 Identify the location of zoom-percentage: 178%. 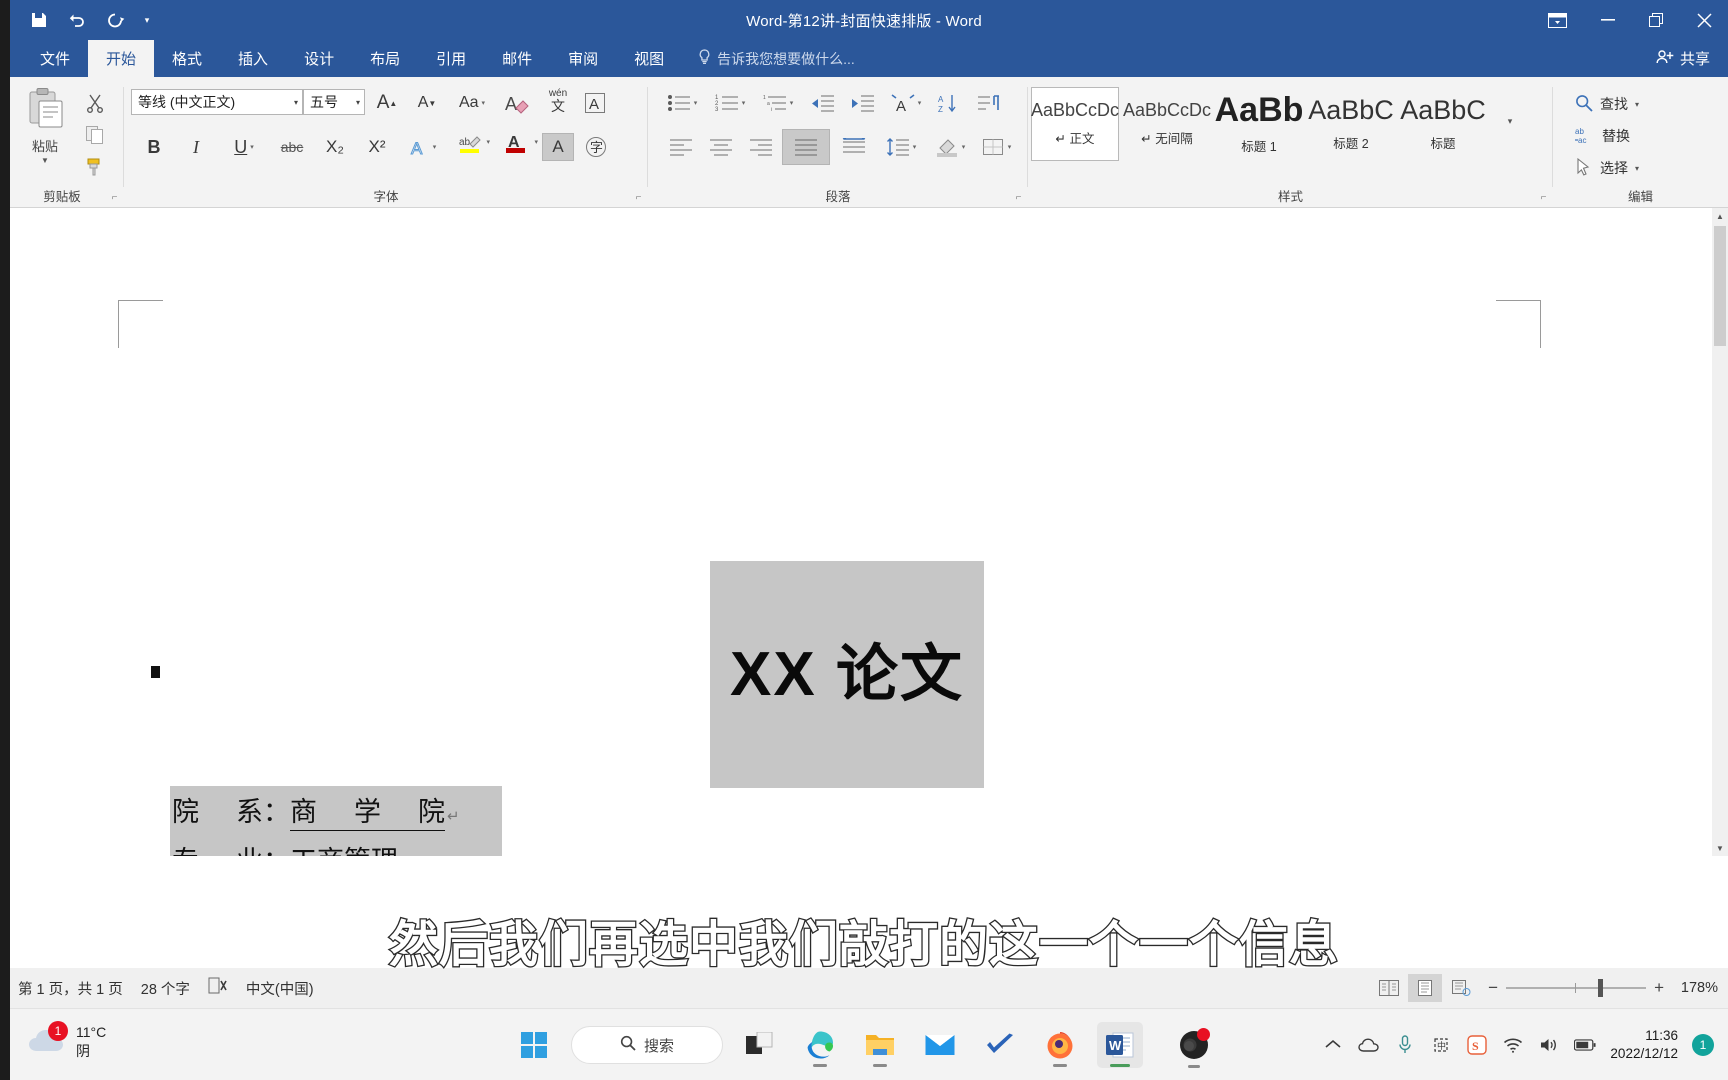
(1698, 988).